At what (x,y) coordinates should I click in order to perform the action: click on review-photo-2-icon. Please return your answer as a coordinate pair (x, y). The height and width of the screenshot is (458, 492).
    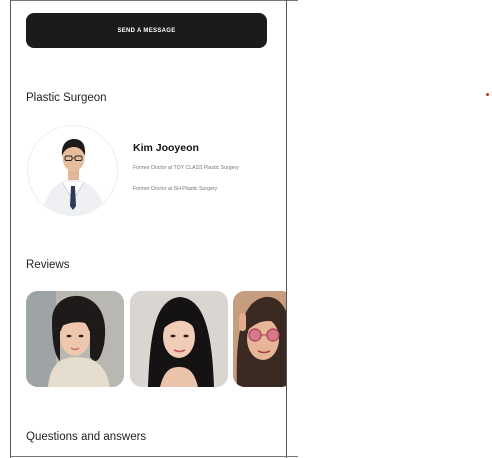
    Looking at the image, I should click on (179, 339).